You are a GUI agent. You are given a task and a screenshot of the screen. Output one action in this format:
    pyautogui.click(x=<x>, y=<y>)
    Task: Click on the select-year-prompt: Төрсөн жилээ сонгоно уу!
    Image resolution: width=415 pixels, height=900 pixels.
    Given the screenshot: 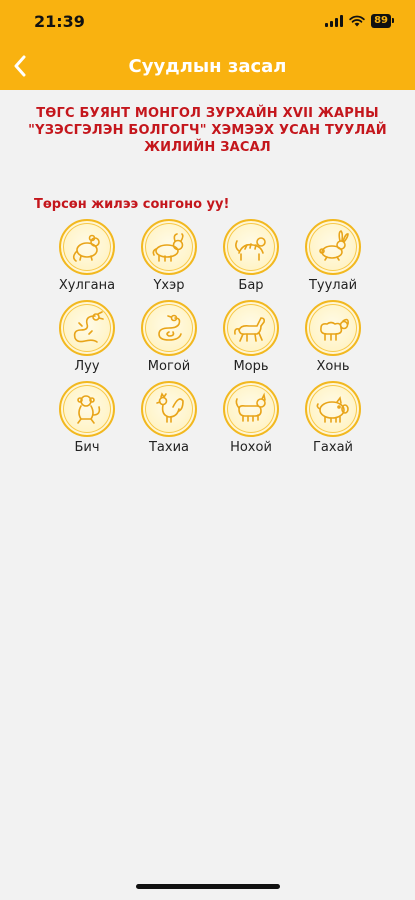 What is the action you would take?
    pyautogui.click(x=132, y=204)
    